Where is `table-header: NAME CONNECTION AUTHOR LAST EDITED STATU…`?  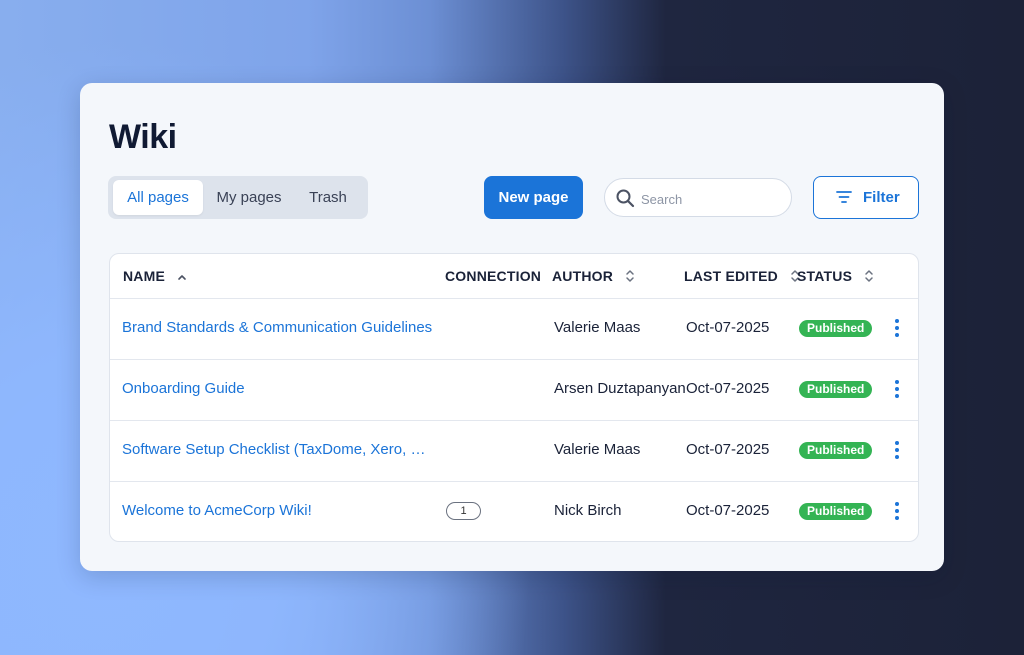 table-header: NAME CONNECTION AUTHOR LAST EDITED STATU… is located at coordinates (514, 276).